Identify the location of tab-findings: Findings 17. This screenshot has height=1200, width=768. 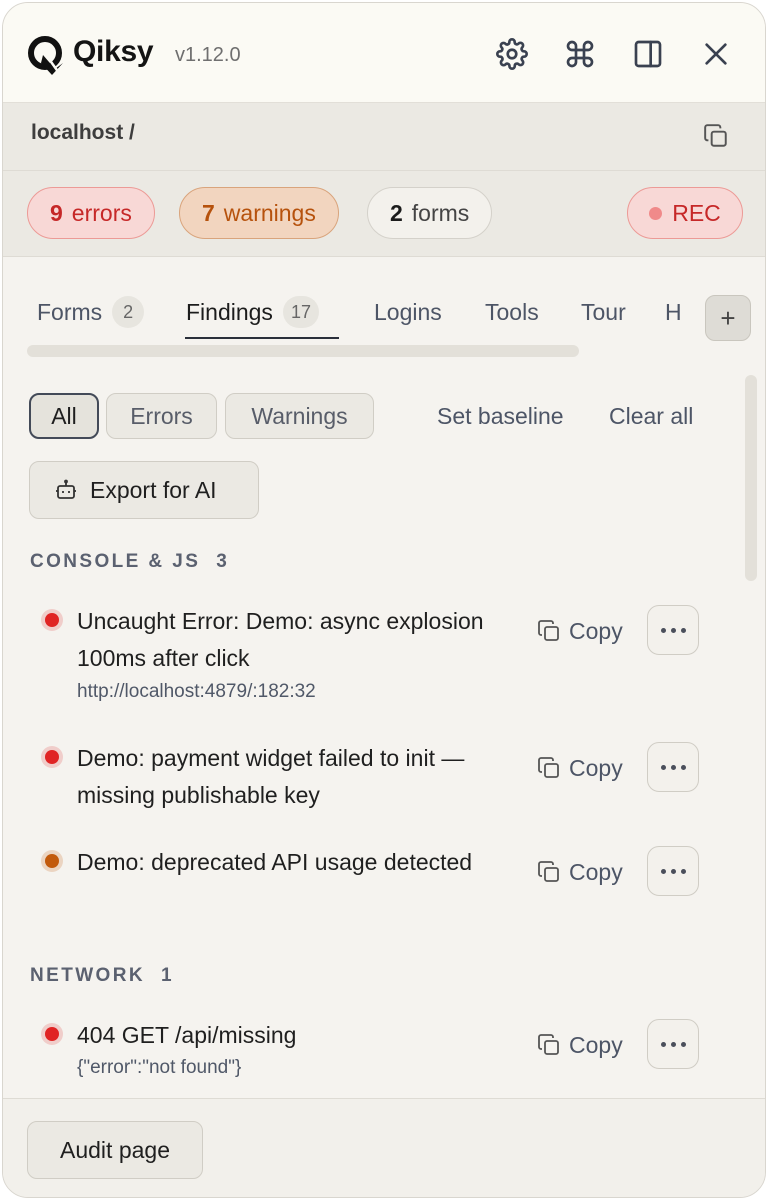
(252, 312).